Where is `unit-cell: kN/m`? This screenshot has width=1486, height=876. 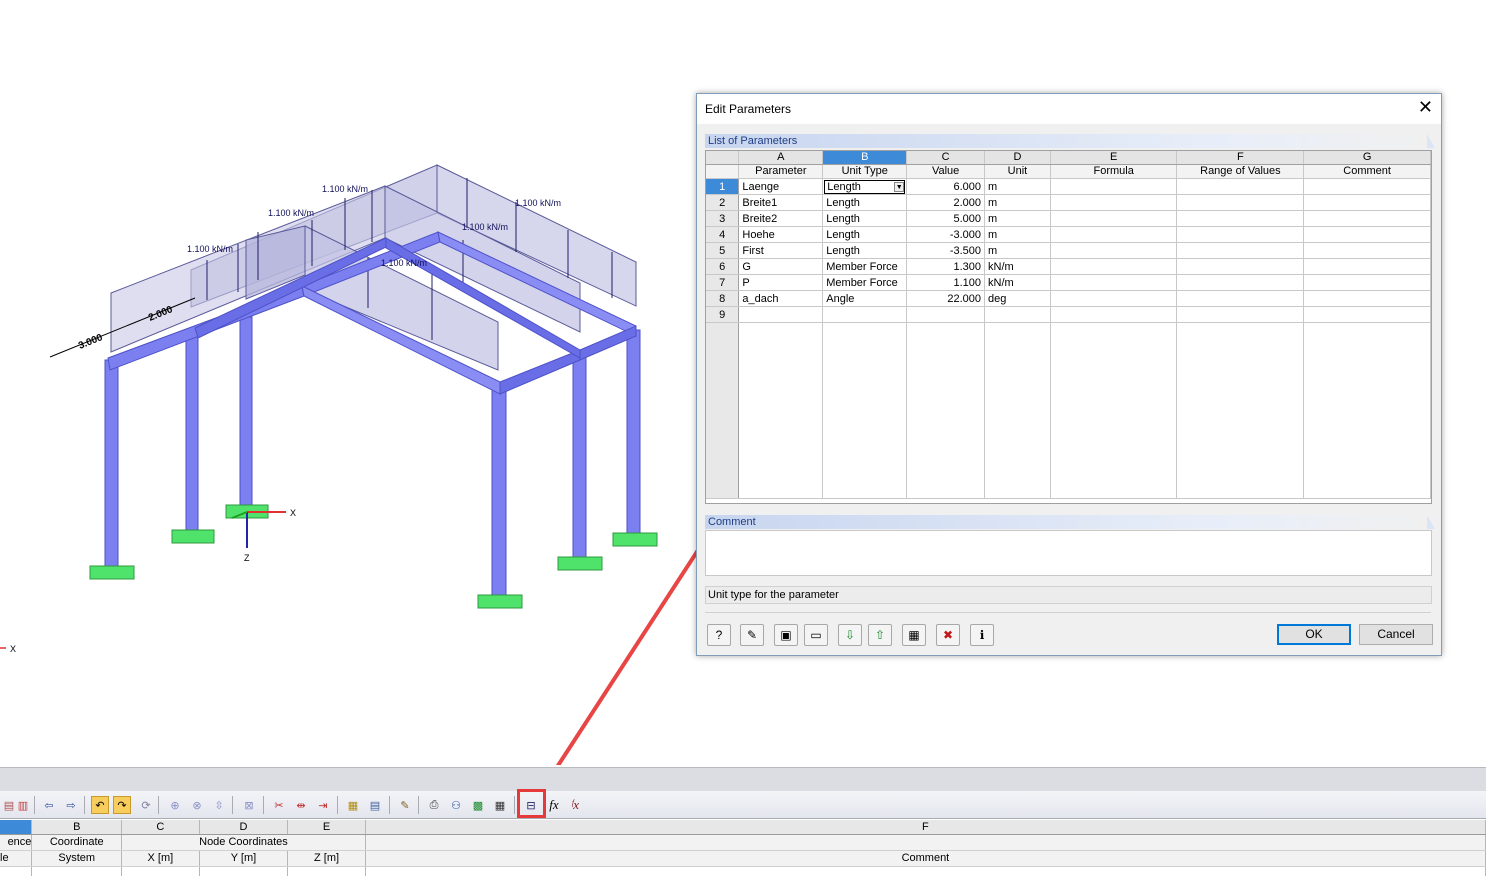
unit-cell: kN/m is located at coordinates (1017, 266).